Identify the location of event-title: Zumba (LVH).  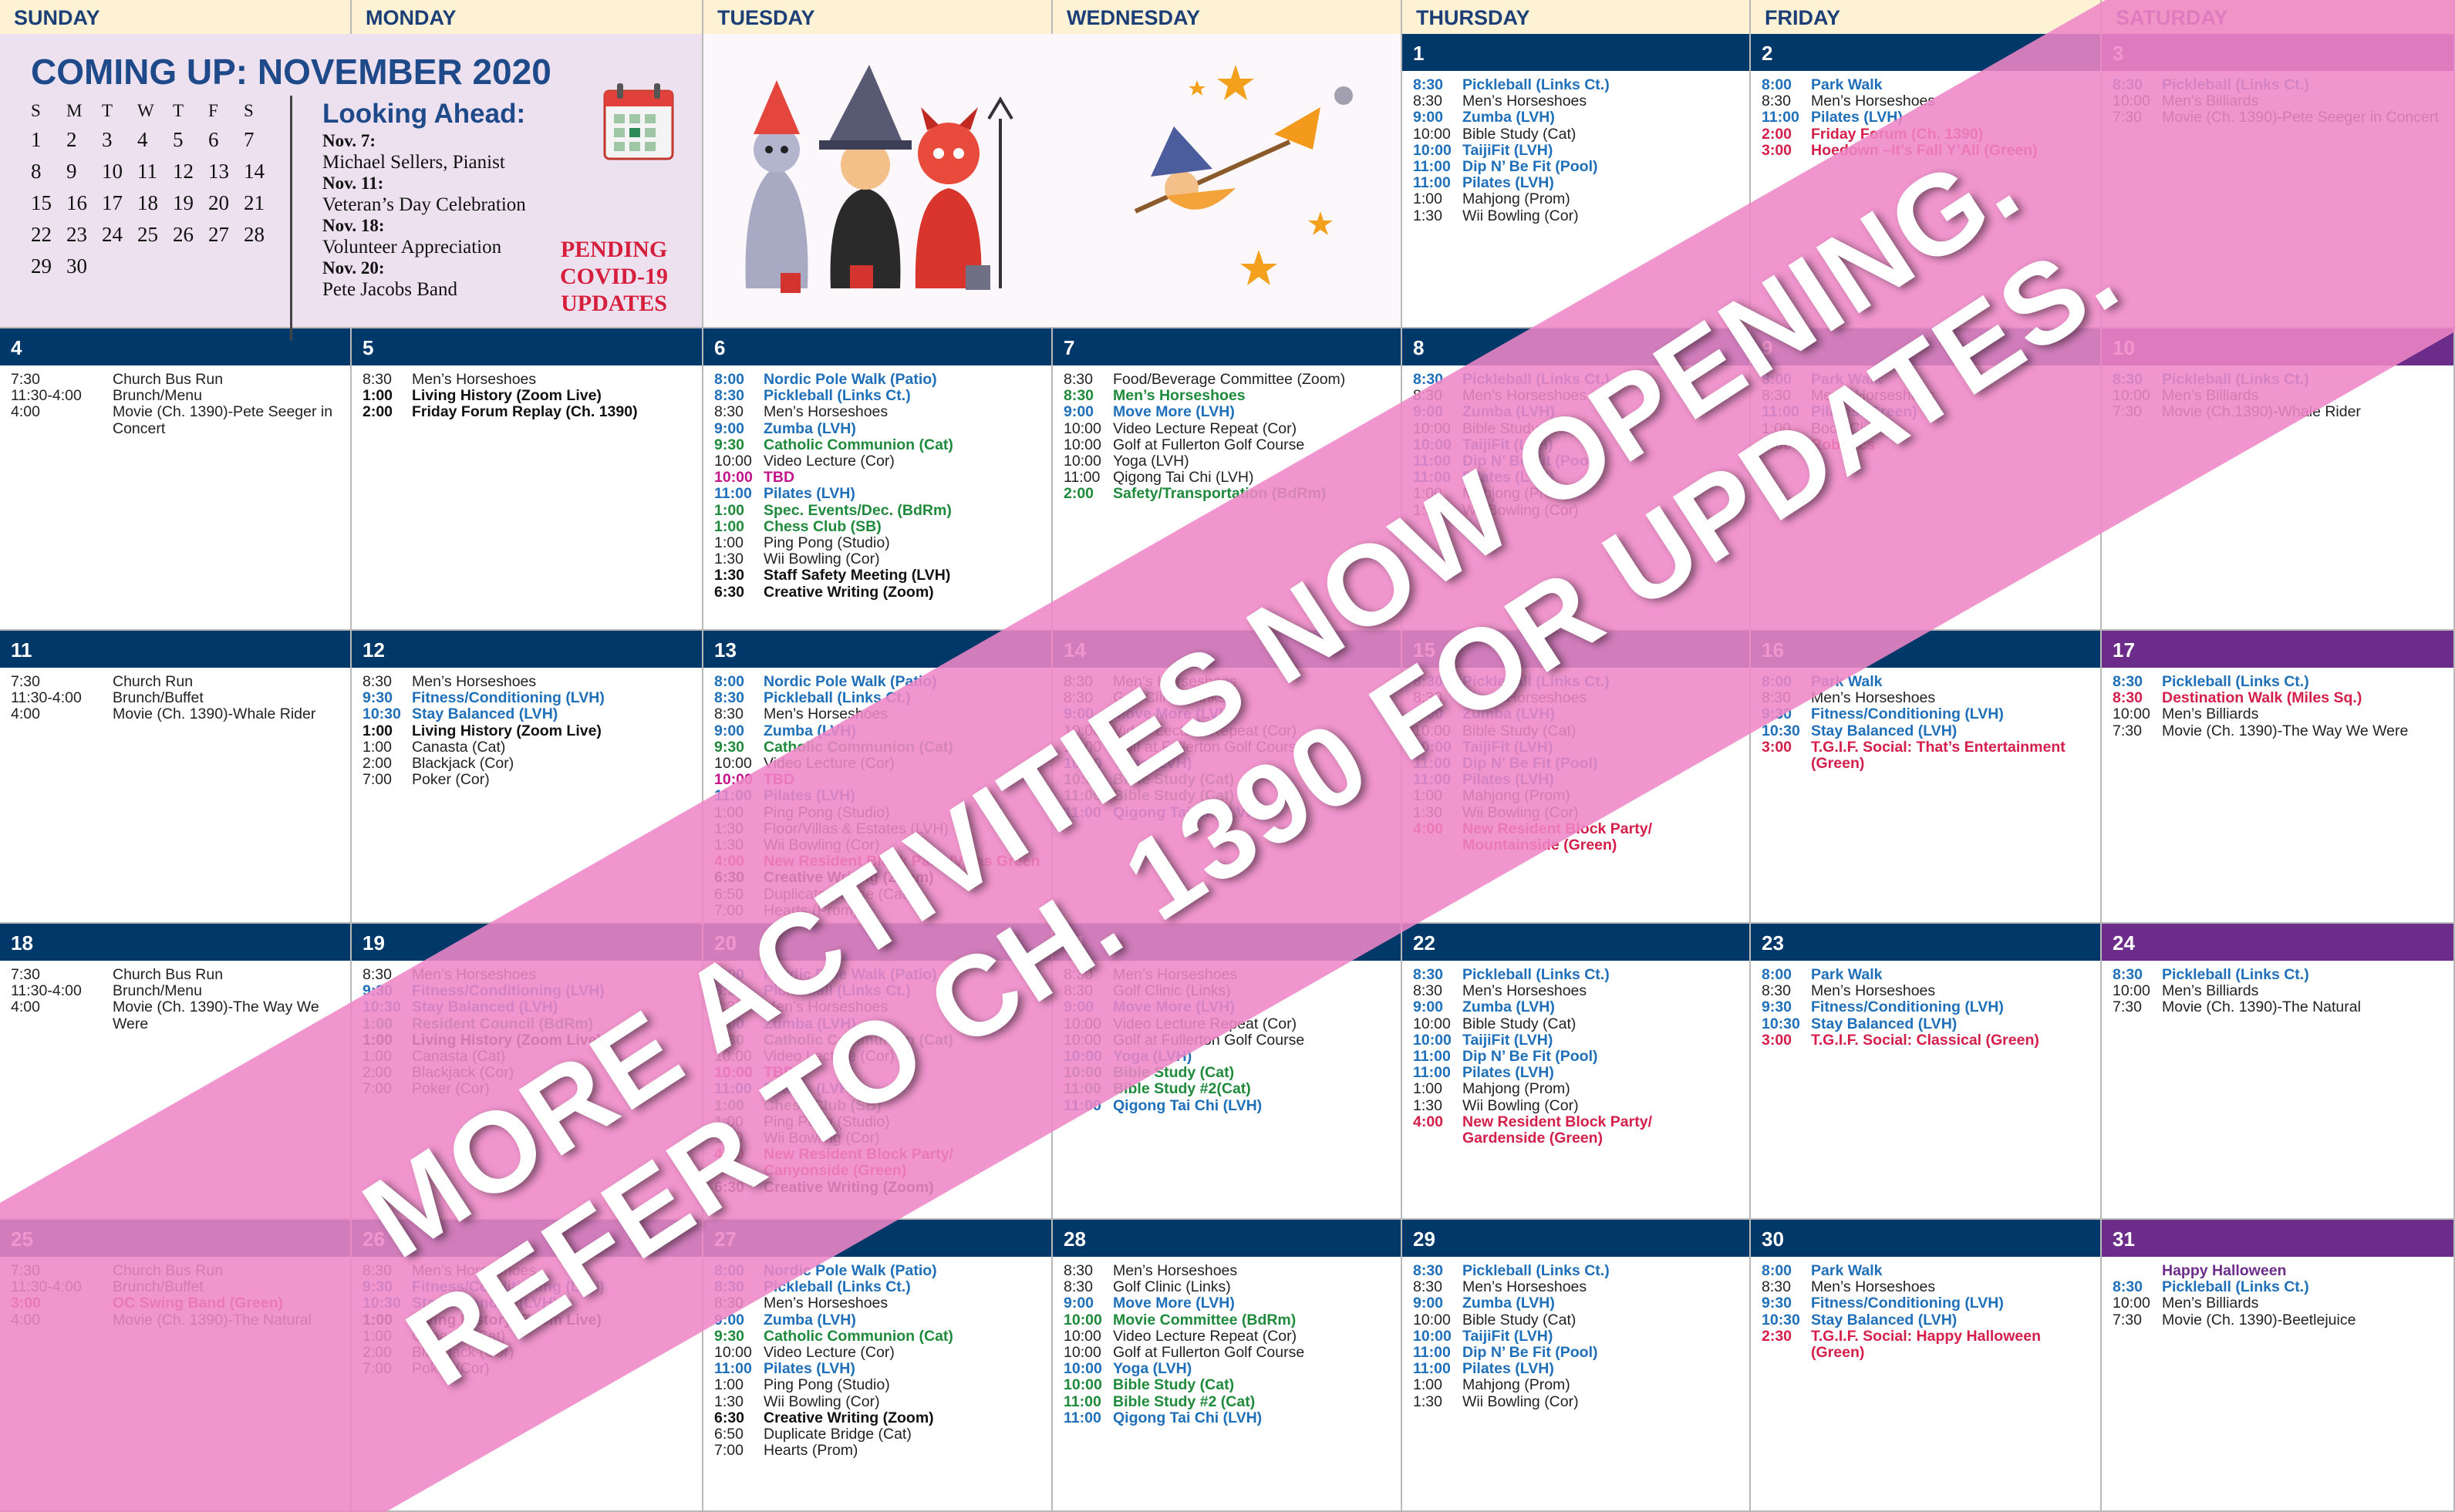
(810, 1319).